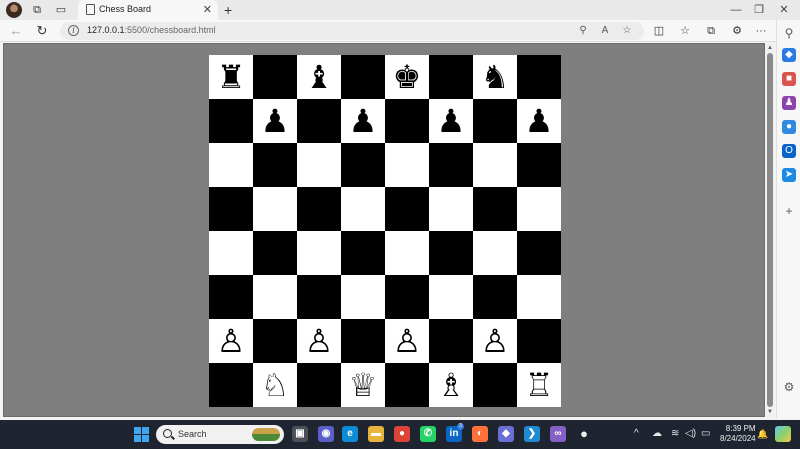 The height and width of the screenshot is (449, 800). What do you see at coordinates (480, 434) in the screenshot?
I see `firefox-taskbar-icon: ◐` at bounding box center [480, 434].